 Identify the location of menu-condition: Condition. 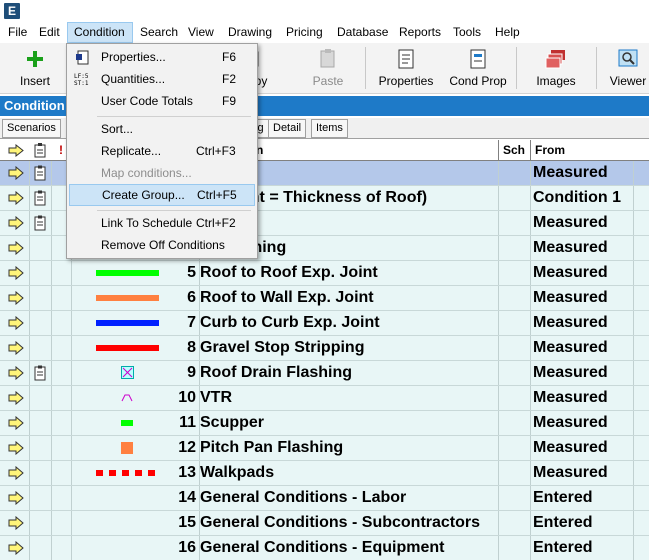
(100, 32).